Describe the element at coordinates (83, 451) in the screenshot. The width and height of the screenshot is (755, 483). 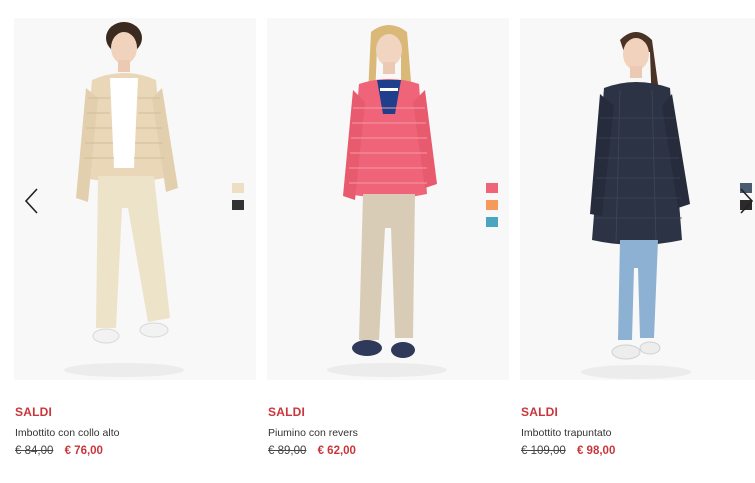
I see `sale-price: € 76,00` at that location.